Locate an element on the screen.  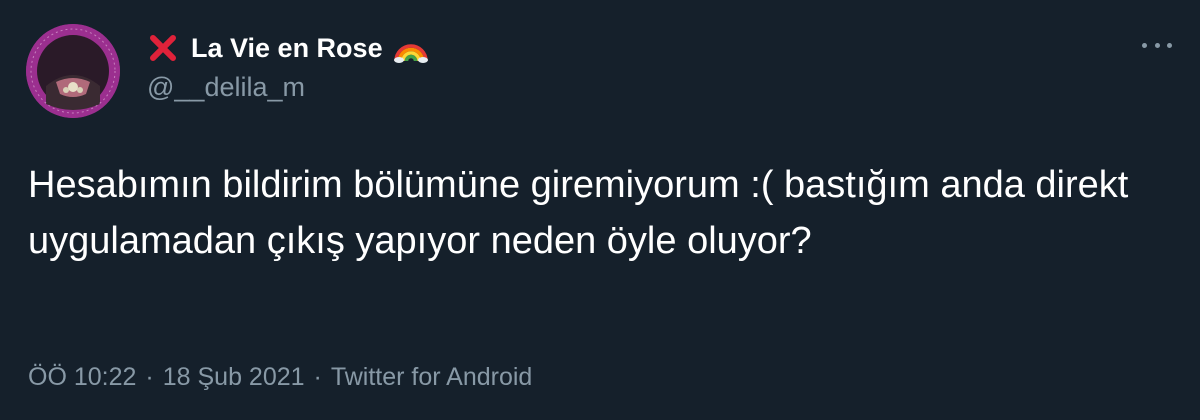
author-name-row: La Vie en Rose is located at coordinates (288, 48).